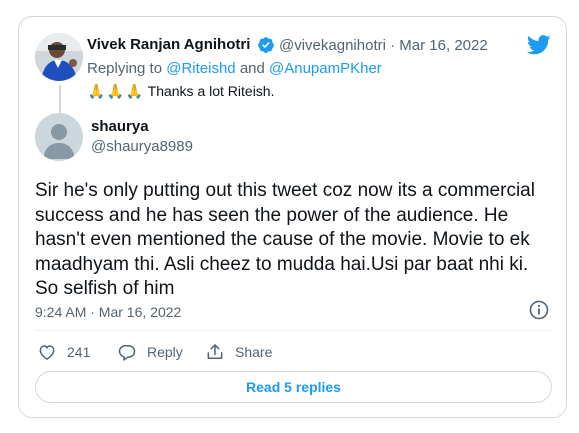  What do you see at coordinates (539, 310) in the screenshot?
I see `info-icon` at bounding box center [539, 310].